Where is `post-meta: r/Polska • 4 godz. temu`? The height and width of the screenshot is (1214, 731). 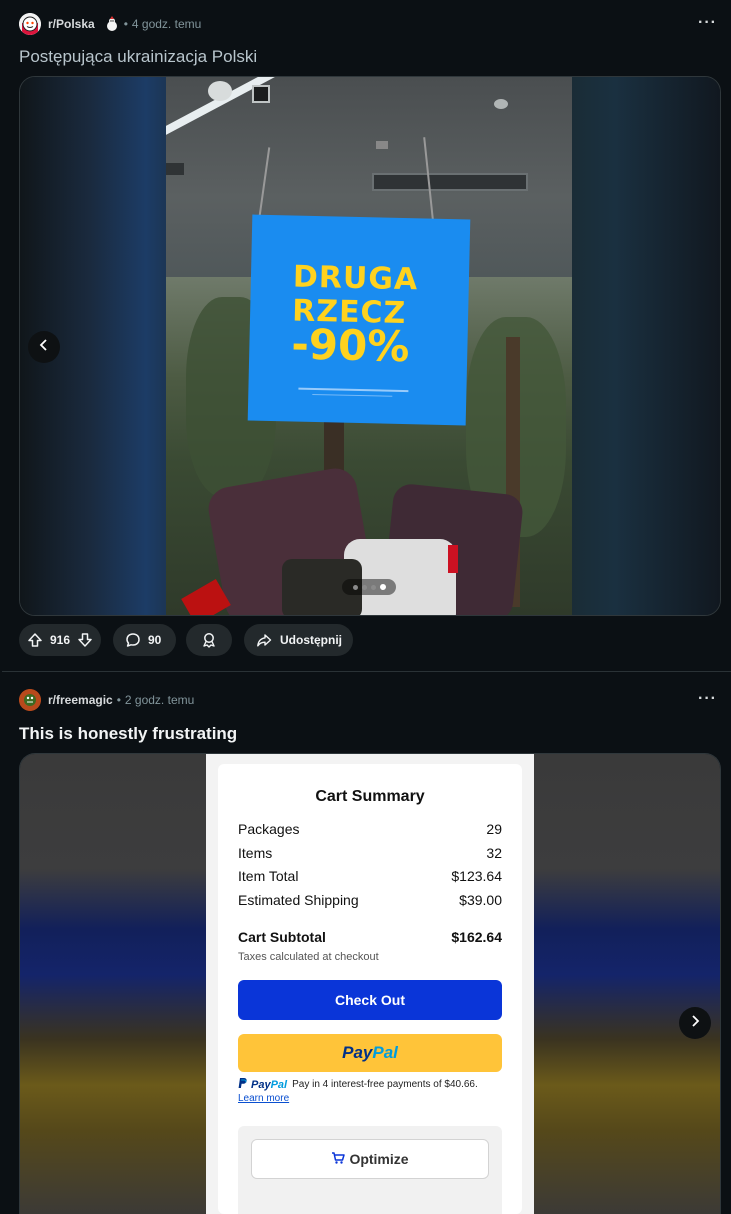
post-meta: r/Polska • 4 godz. temu is located at coordinates (110, 24).